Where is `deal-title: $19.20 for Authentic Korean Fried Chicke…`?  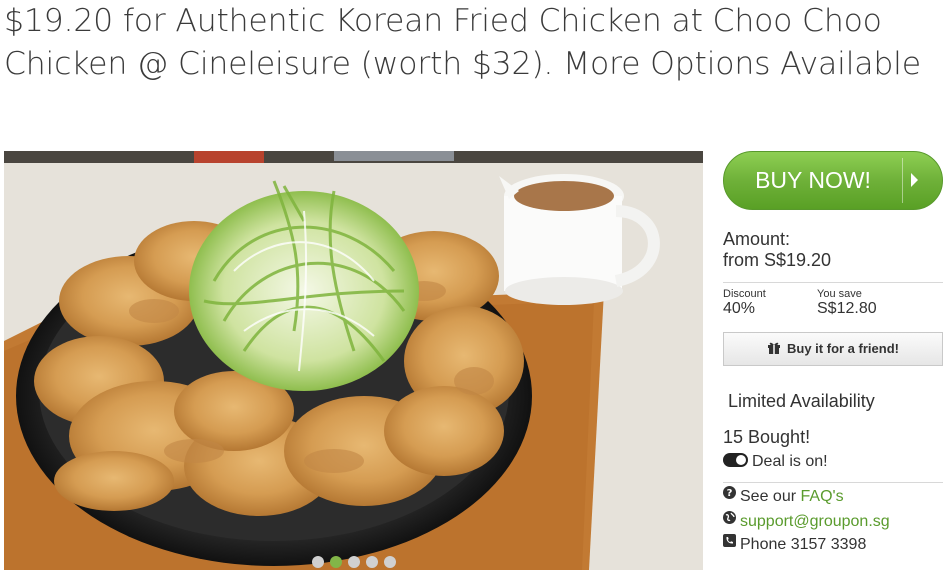 deal-title: $19.20 for Authentic Korean Fried Chicke… is located at coordinates (462, 42).